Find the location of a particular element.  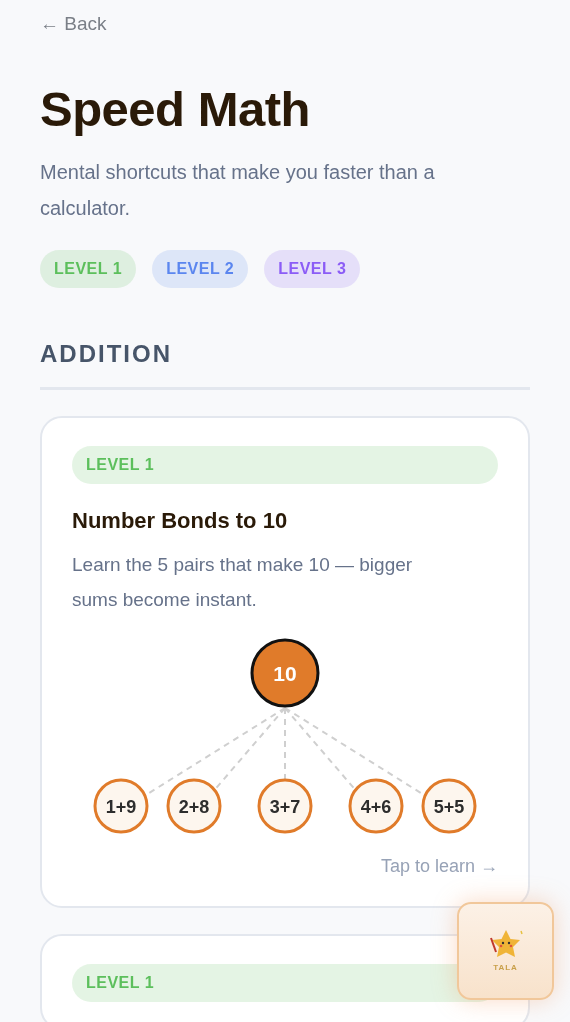

pair-node: 5+5 is located at coordinates (449, 806).